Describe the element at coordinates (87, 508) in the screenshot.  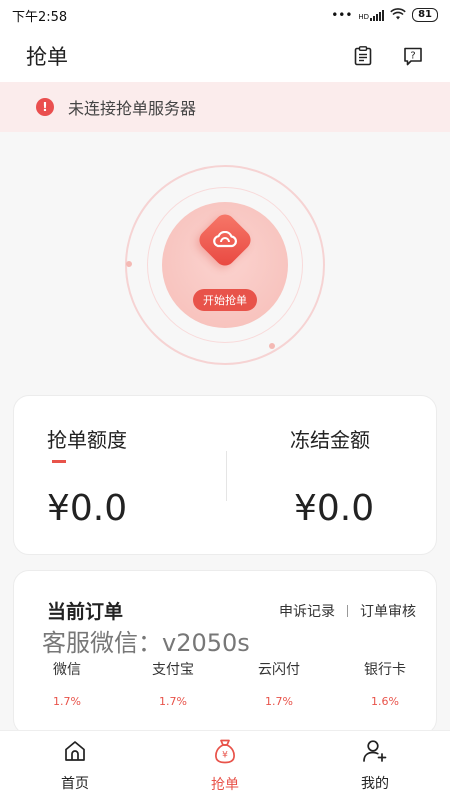
I see `quota-value: ¥0.0` at that location.